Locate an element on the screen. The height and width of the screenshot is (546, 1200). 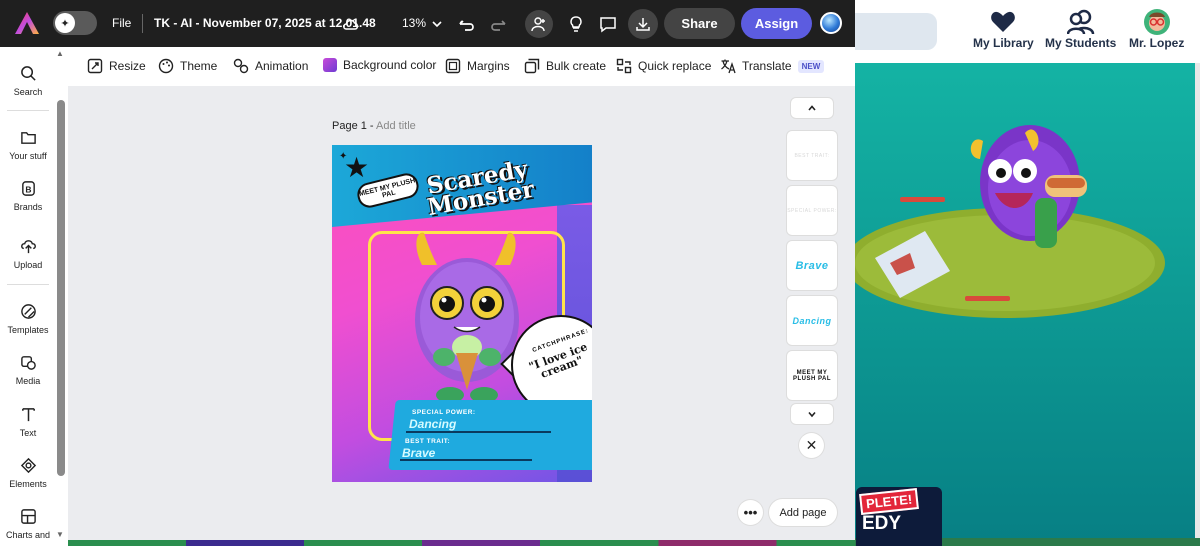
thumbnail-special-power: SPECIAL POWER: is located at coordinates (812, 210).